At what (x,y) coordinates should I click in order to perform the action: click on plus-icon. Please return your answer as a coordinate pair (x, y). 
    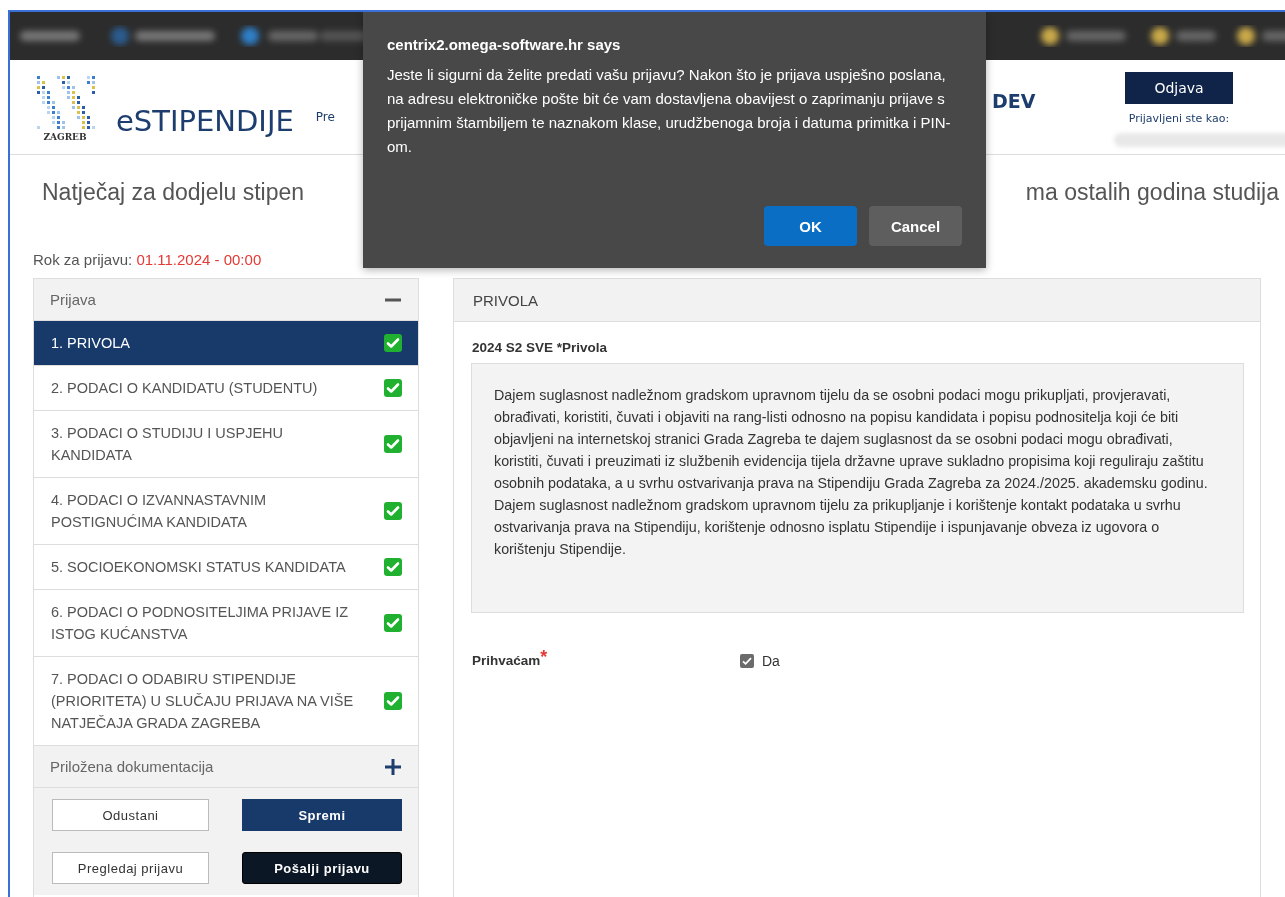
    Looking at the image, I should click on (393, 766).